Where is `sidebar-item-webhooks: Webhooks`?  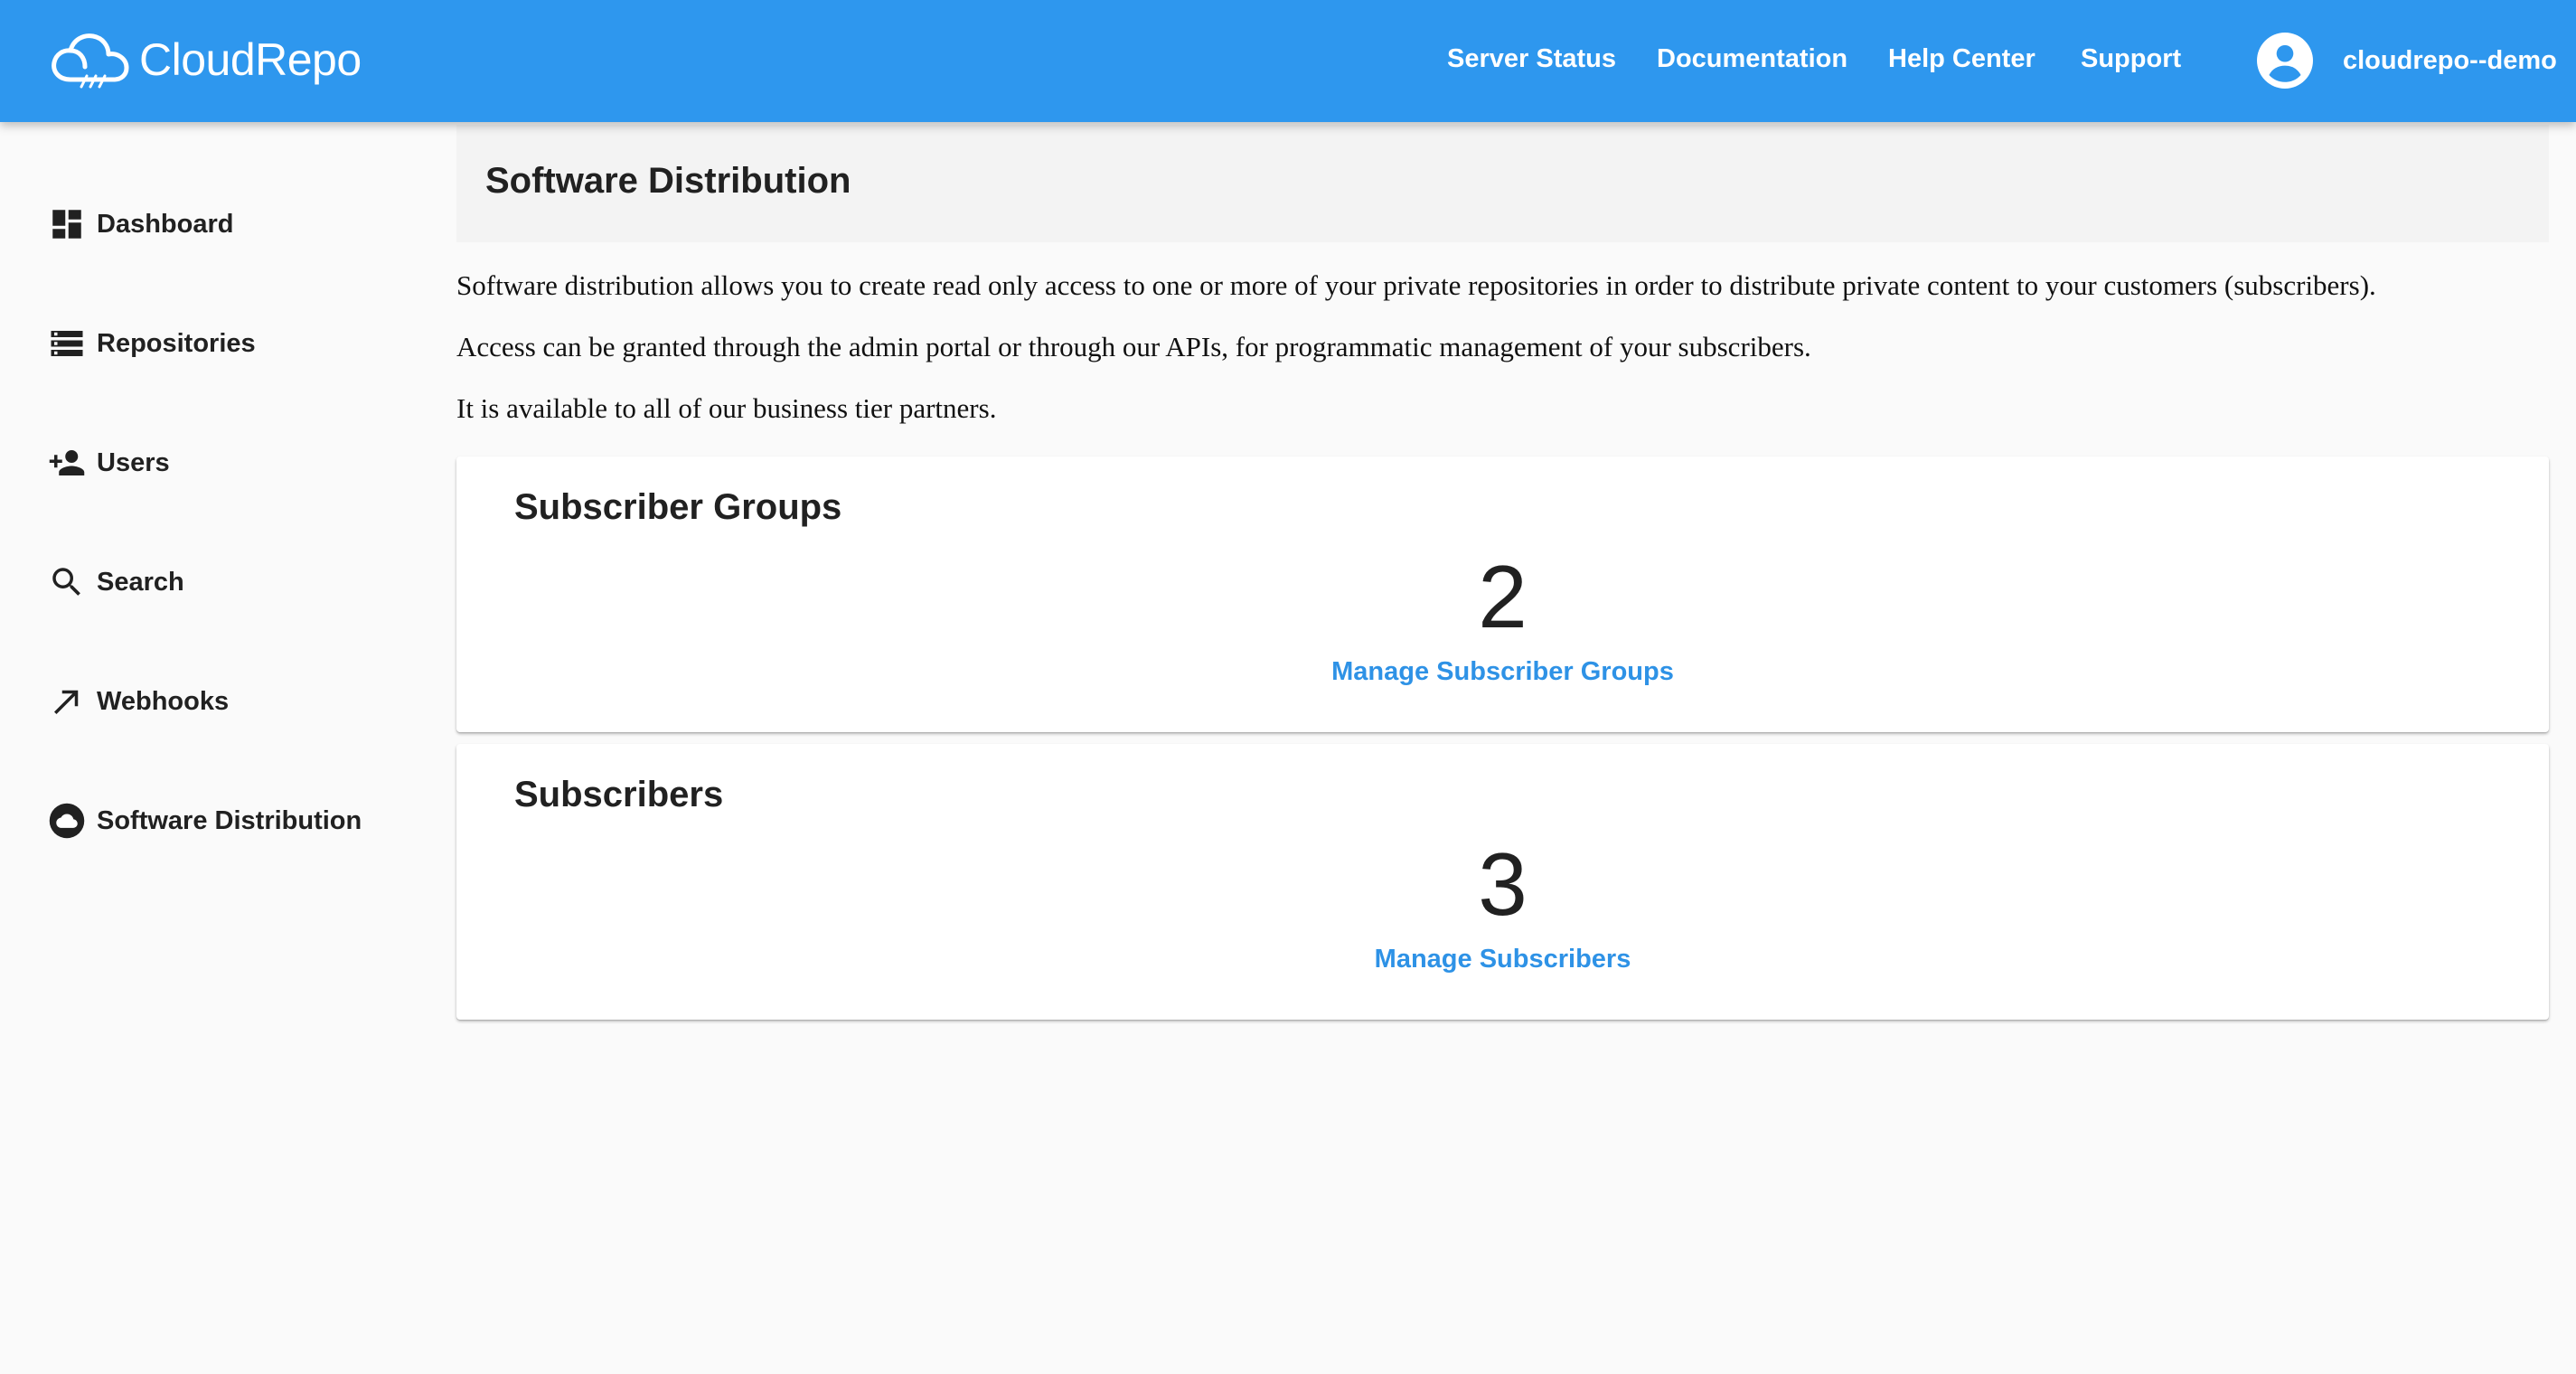
sidebar-item-webhooks: Webhooks is located at coordinates (138, 701).